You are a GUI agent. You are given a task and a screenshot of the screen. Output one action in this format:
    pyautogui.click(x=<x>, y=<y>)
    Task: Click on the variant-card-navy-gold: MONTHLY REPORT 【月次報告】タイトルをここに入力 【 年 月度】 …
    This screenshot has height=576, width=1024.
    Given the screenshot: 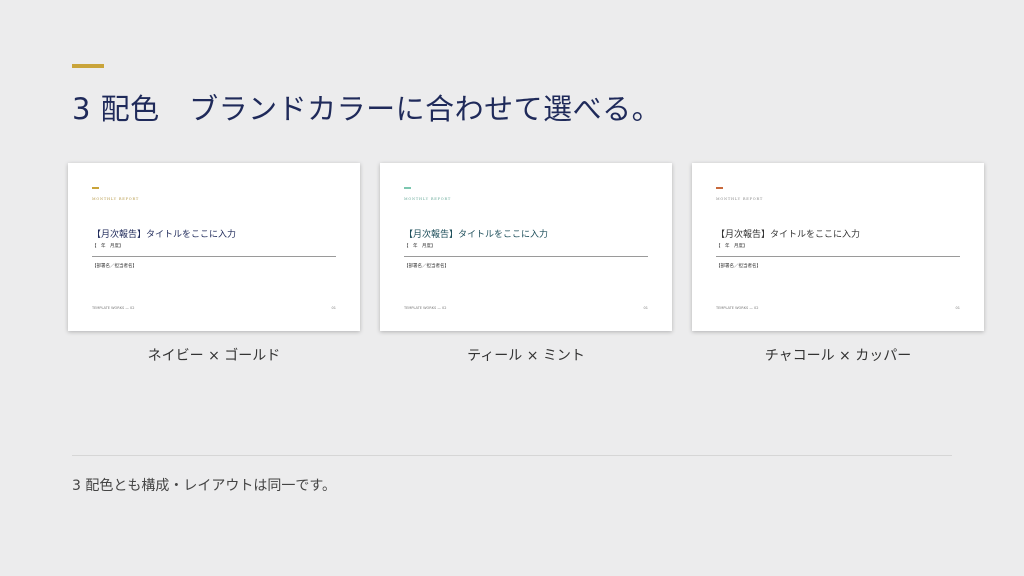 What is the action you would take?
    pyautogui.click(x=214, y=247)
    